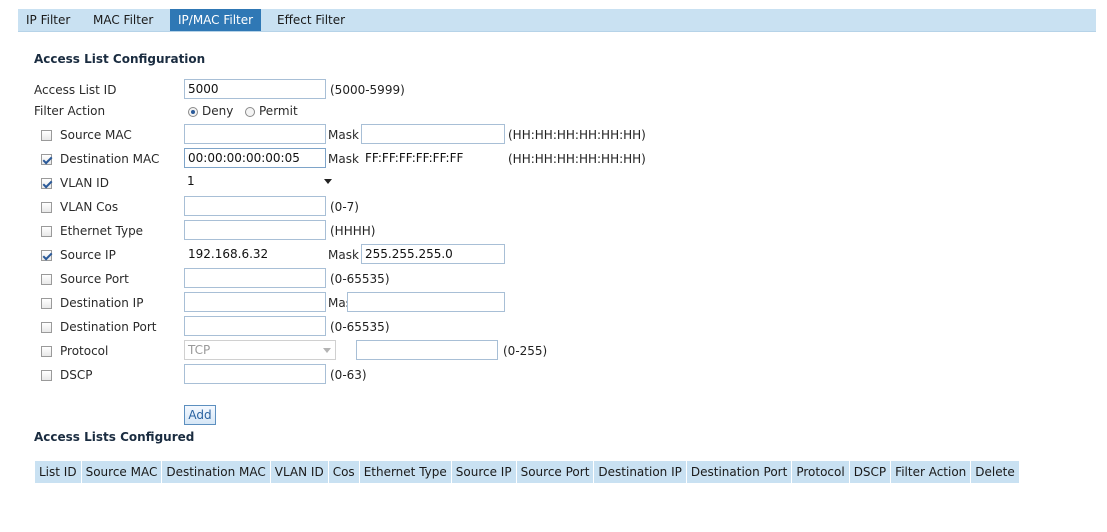 This screenshot has height=532, width=1107. I want to click on filter-action-label: Filter Action, so click(70, 111).